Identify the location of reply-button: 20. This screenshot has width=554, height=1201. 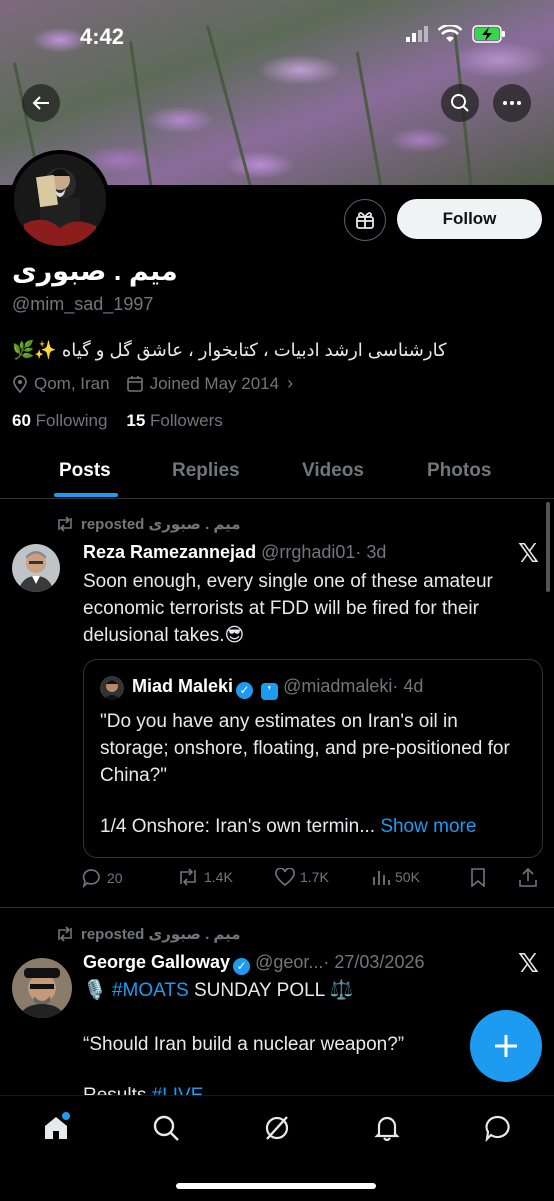
(102, 878).